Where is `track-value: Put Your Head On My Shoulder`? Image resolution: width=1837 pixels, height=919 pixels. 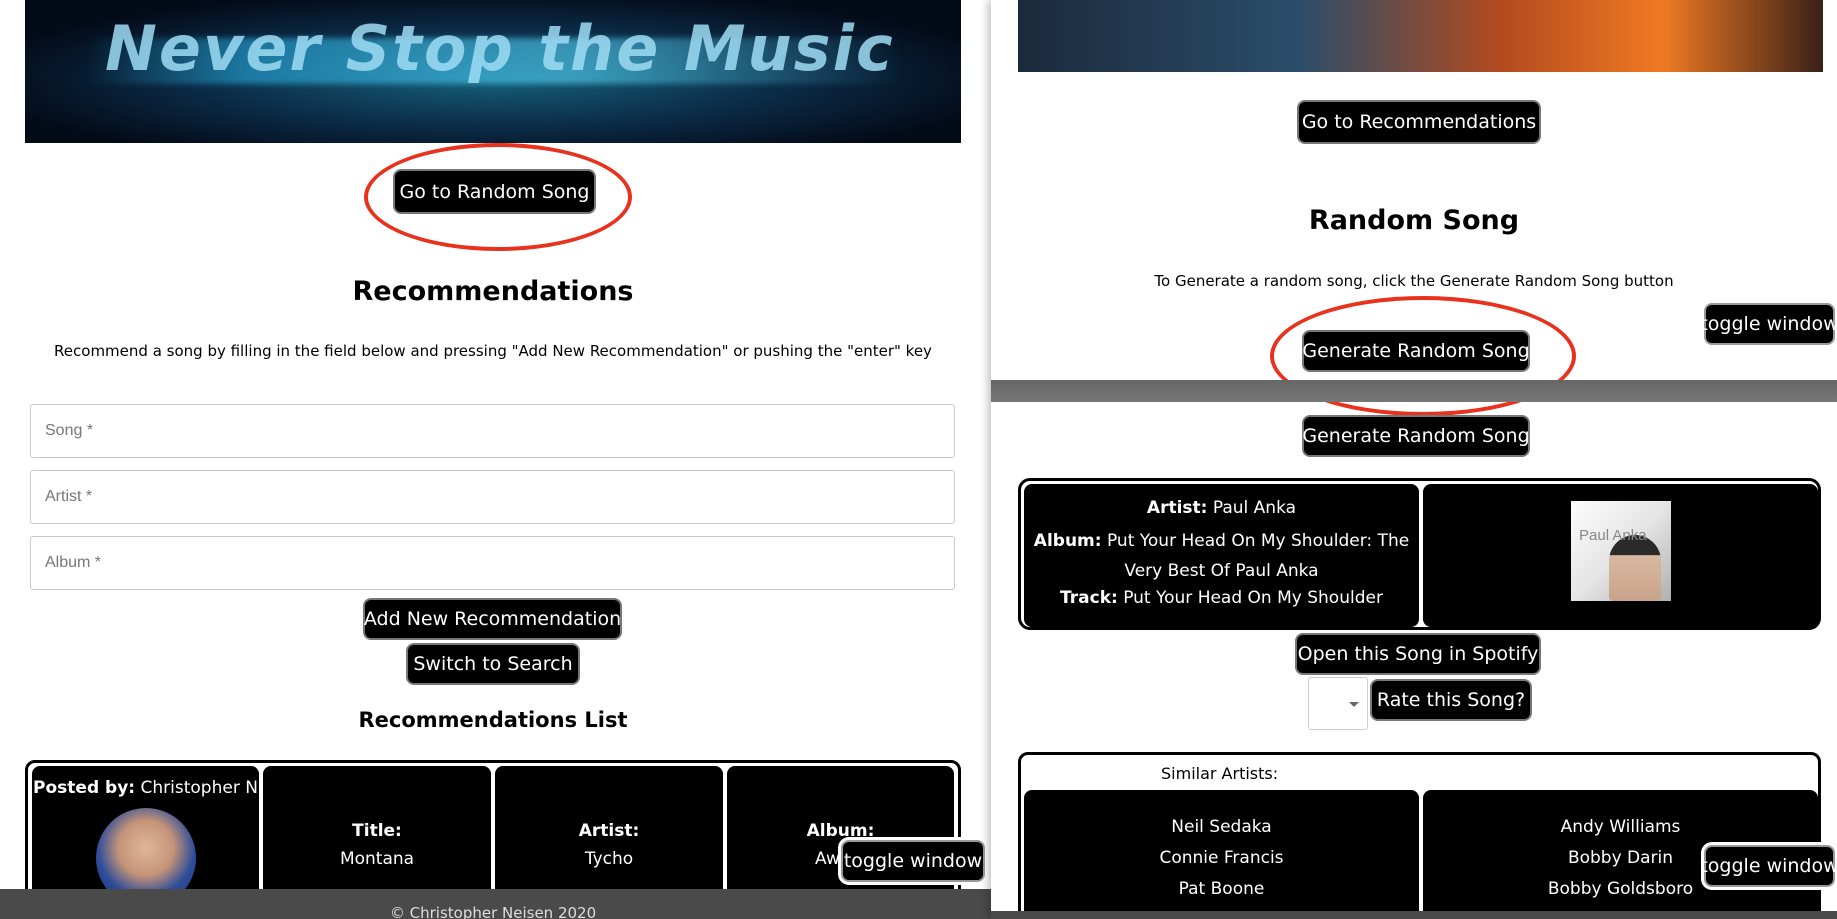 track-value: Put Your Head On My Shoulder is located at coordinates (1253, 598).